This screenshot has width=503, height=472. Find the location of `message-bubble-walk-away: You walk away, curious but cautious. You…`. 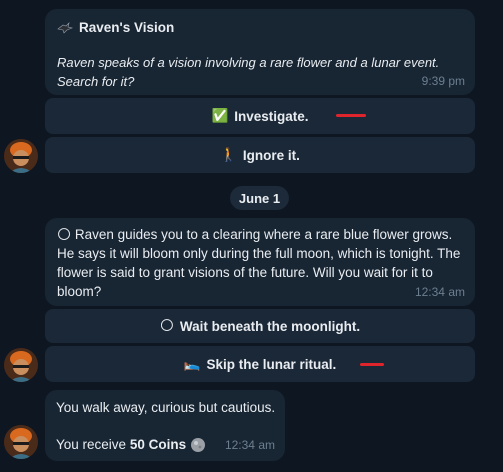

message-bubble-walk-away: You walk away, curious but cautious. You… is located at coordinates (165, 425).